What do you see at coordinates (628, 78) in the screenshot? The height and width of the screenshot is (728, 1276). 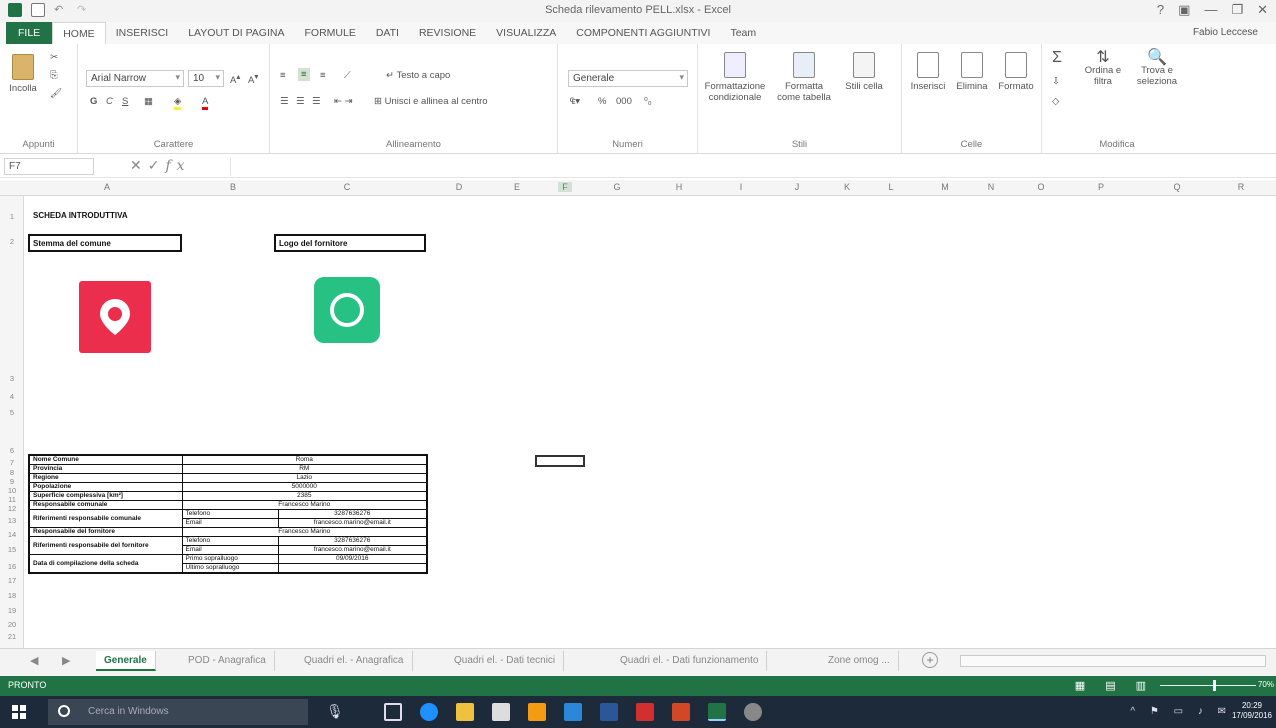 I see `number-format-combo: Generale` at bounding box center [628, 78].